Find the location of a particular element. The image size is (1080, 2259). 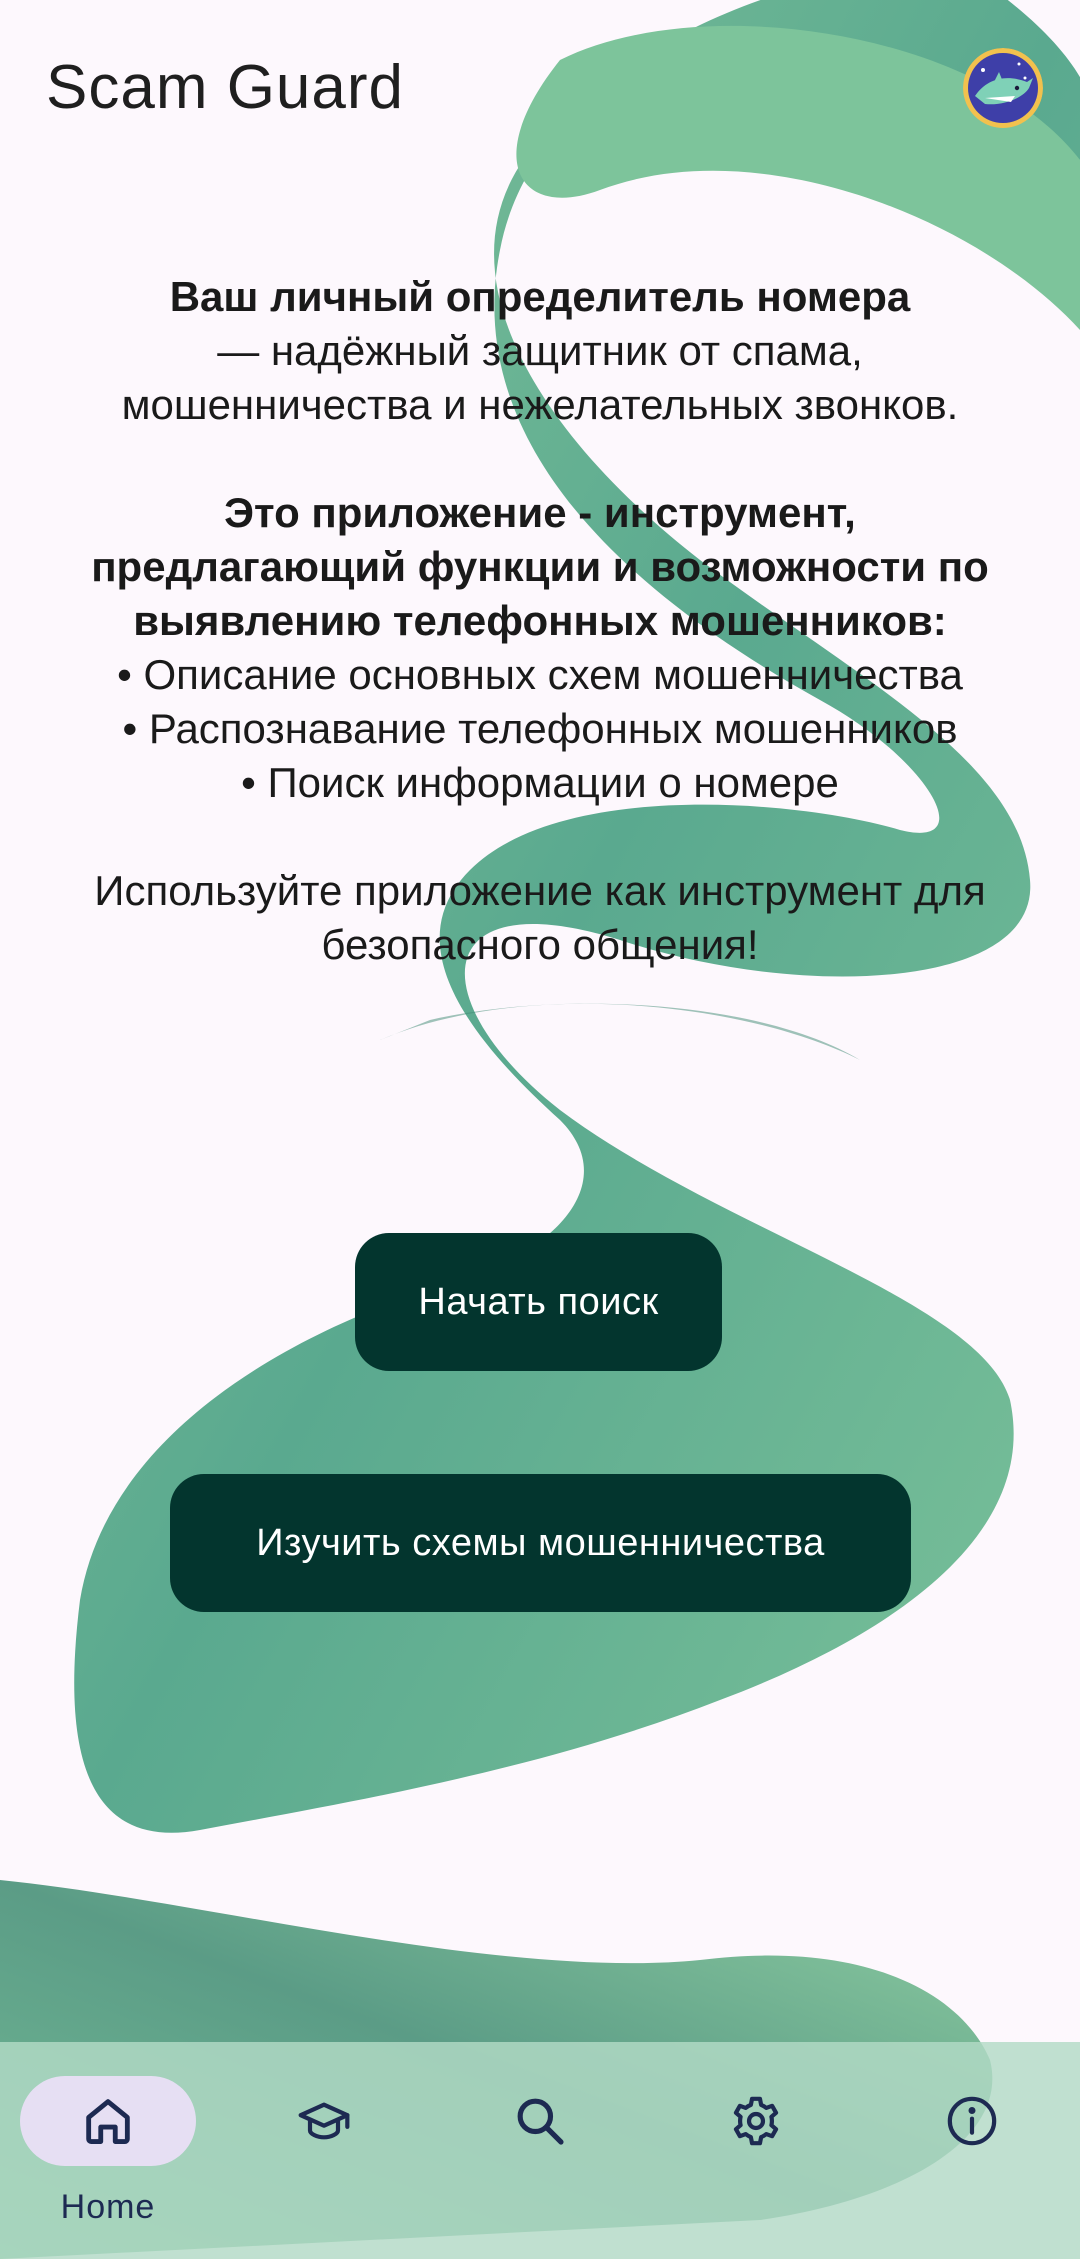

nav-item-home is located at coordinates (108, 2121).